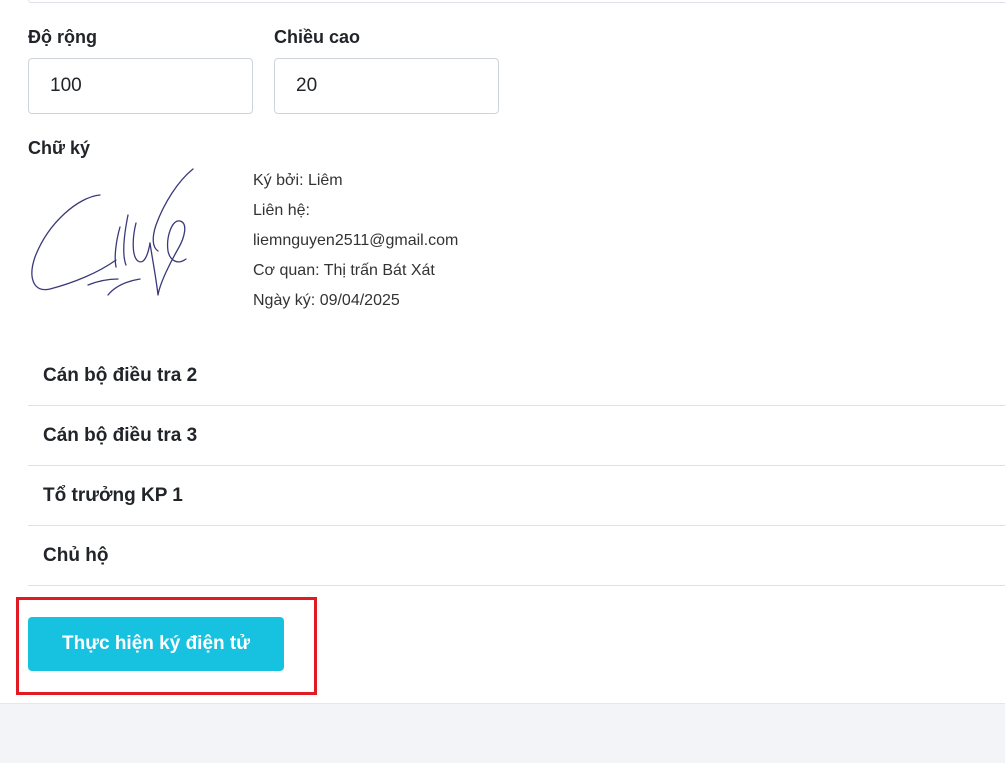 The image size is (1005, 763). Describe the element at coordinates (112, 232) in the screenshot. I see `signature-image` at that location.